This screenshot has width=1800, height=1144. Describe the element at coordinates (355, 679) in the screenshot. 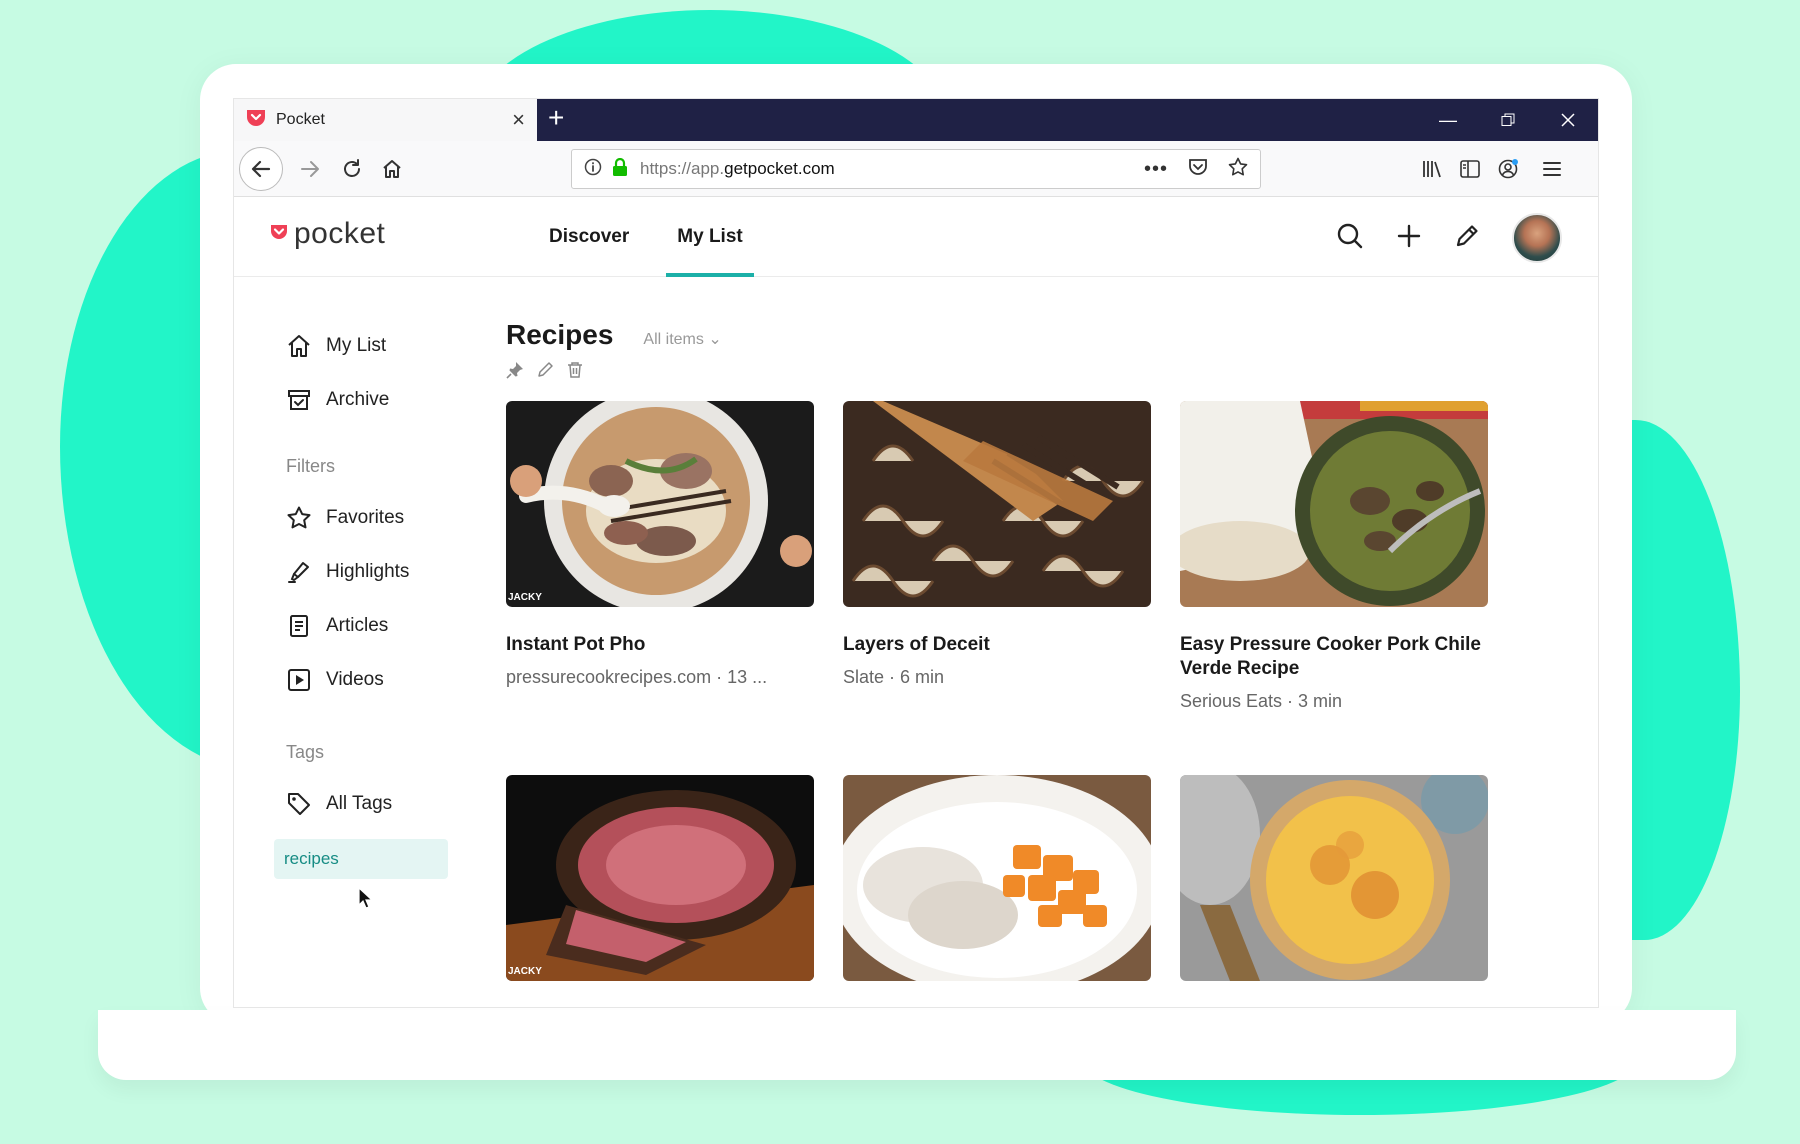

I see `sidebar-item-label: Videos` at that location.